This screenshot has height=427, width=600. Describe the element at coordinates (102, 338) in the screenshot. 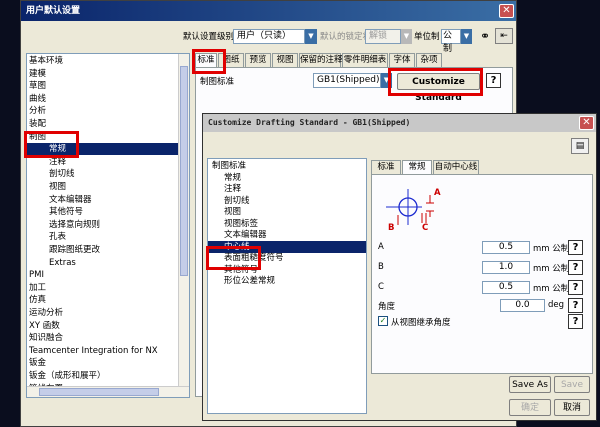

I see `category-item: 知识融合` at that location.